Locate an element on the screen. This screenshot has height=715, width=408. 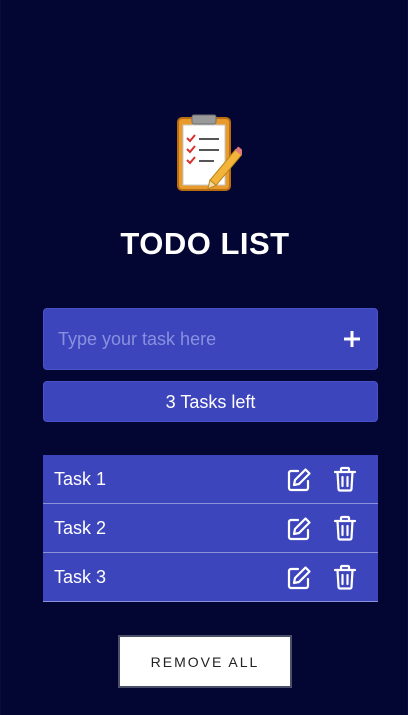
page-title: TODO LIST is located at coordinates (205, 243).